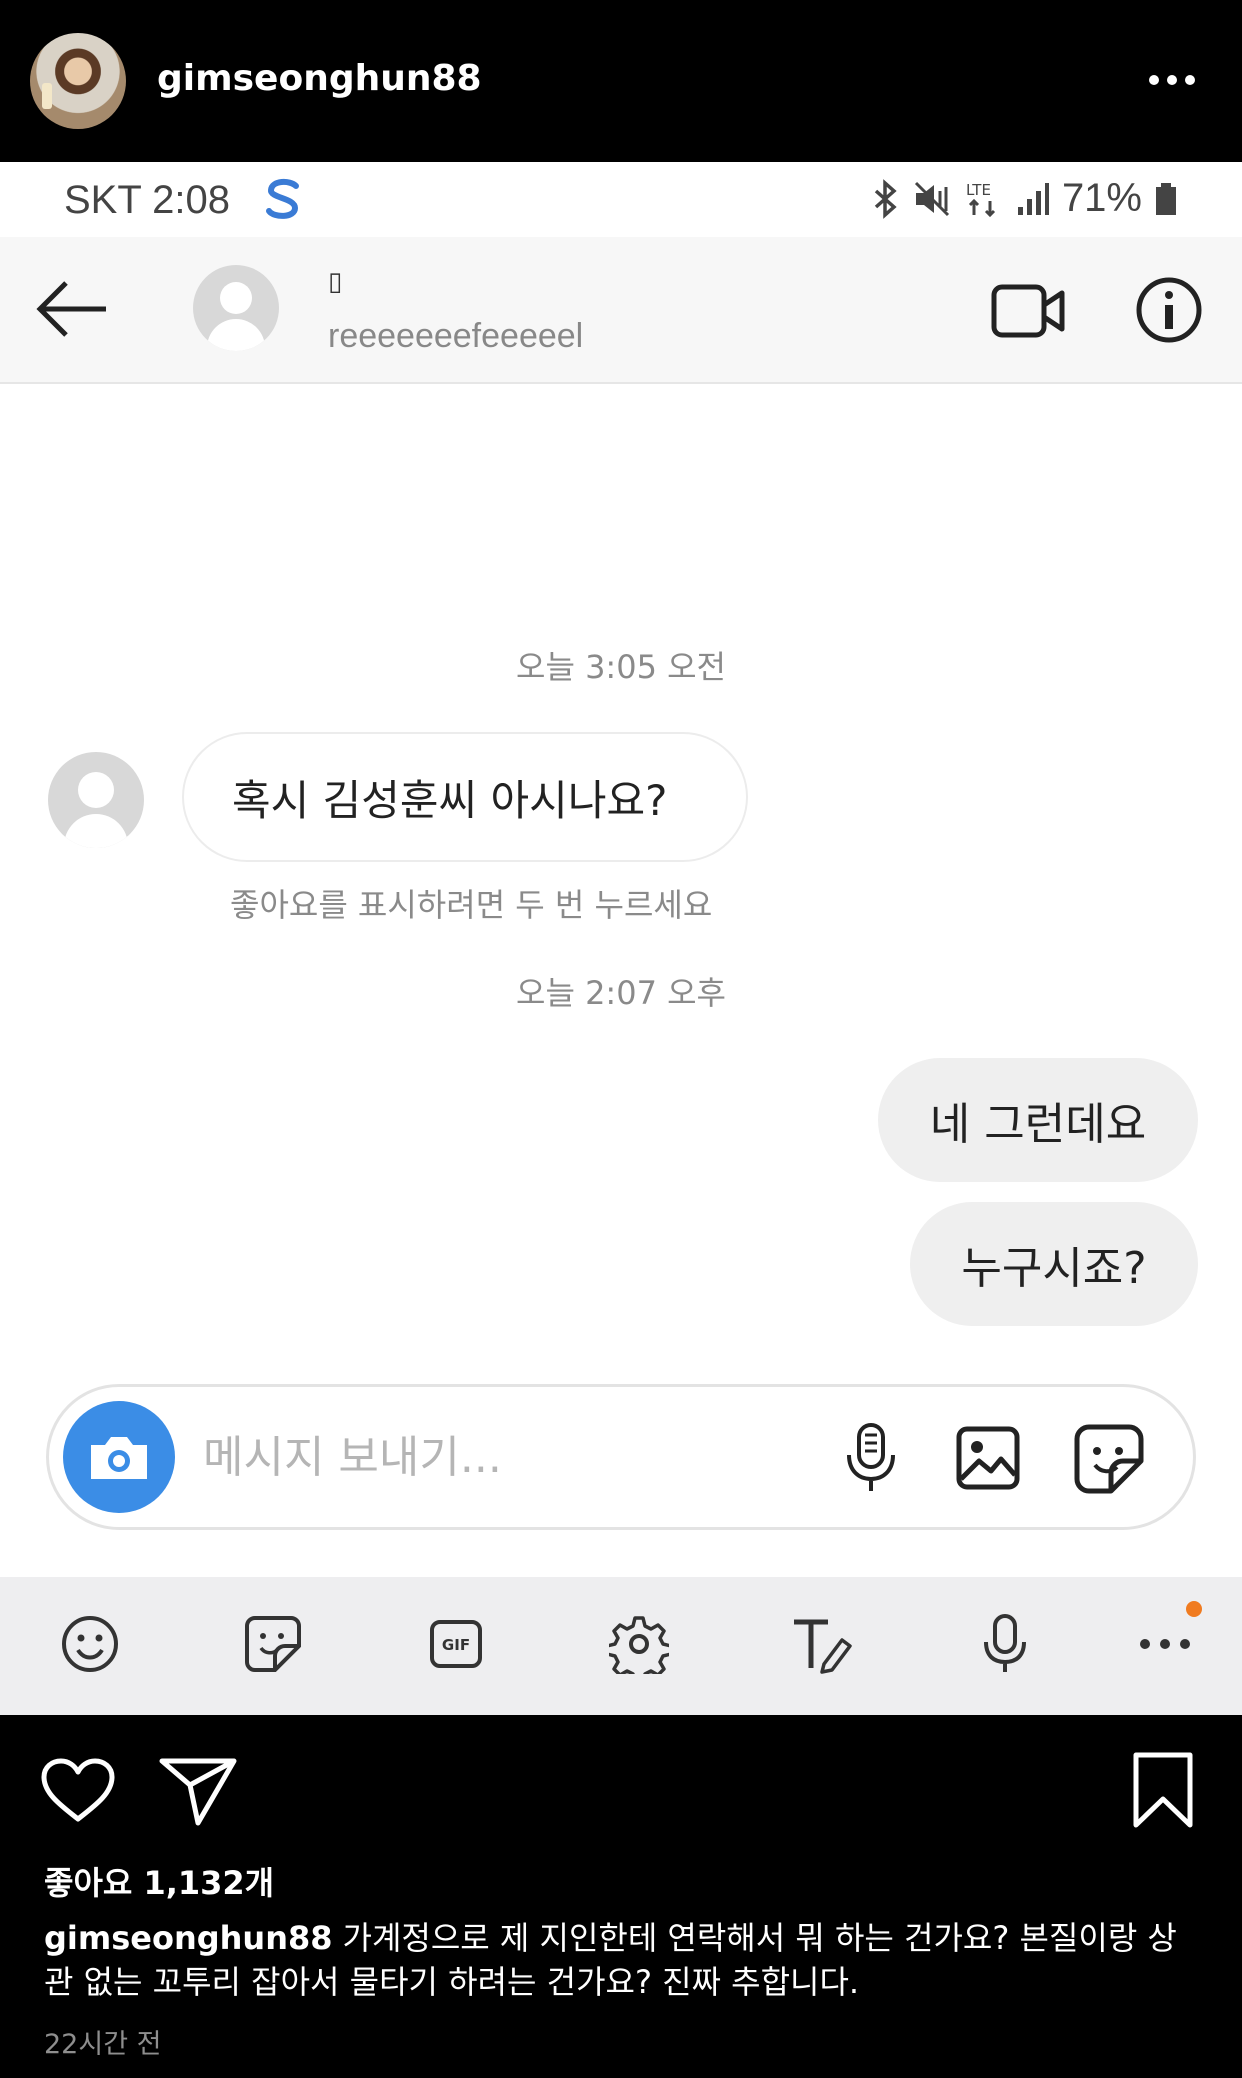  What do you see at coordinates (621, 1775) in the screenshot?
I see `post-actions` at bounding box center [621, 1775].